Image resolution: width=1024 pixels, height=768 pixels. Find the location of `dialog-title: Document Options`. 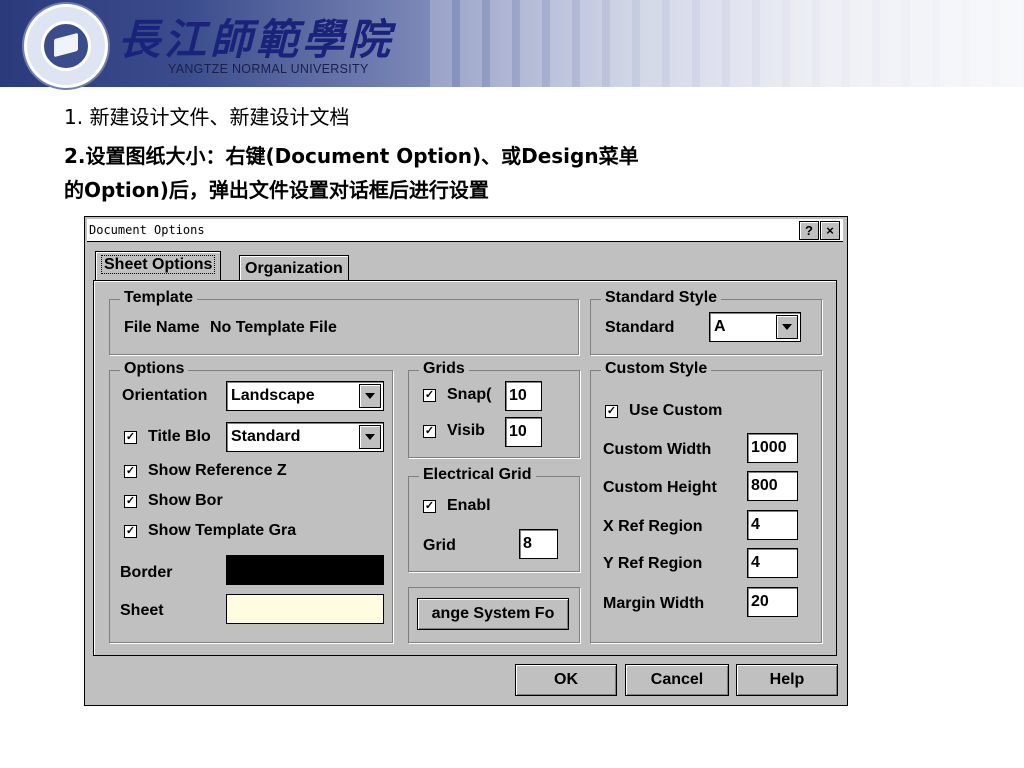

dialog-title: Document Options is located at coordinates (147, 230).